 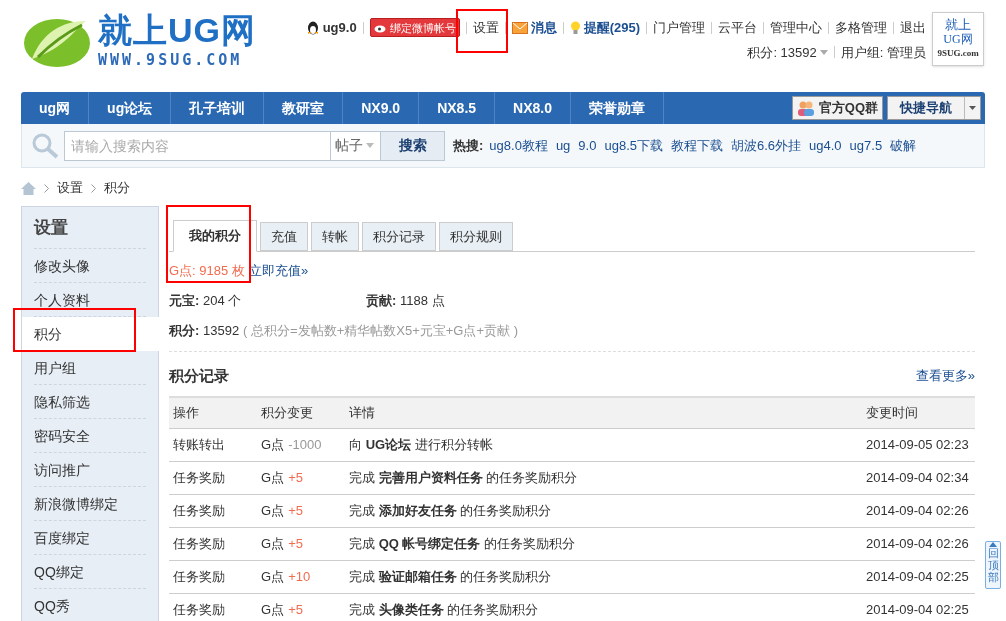 I want to click on view-more-link: 查看更多», so click(x=945, y=376).